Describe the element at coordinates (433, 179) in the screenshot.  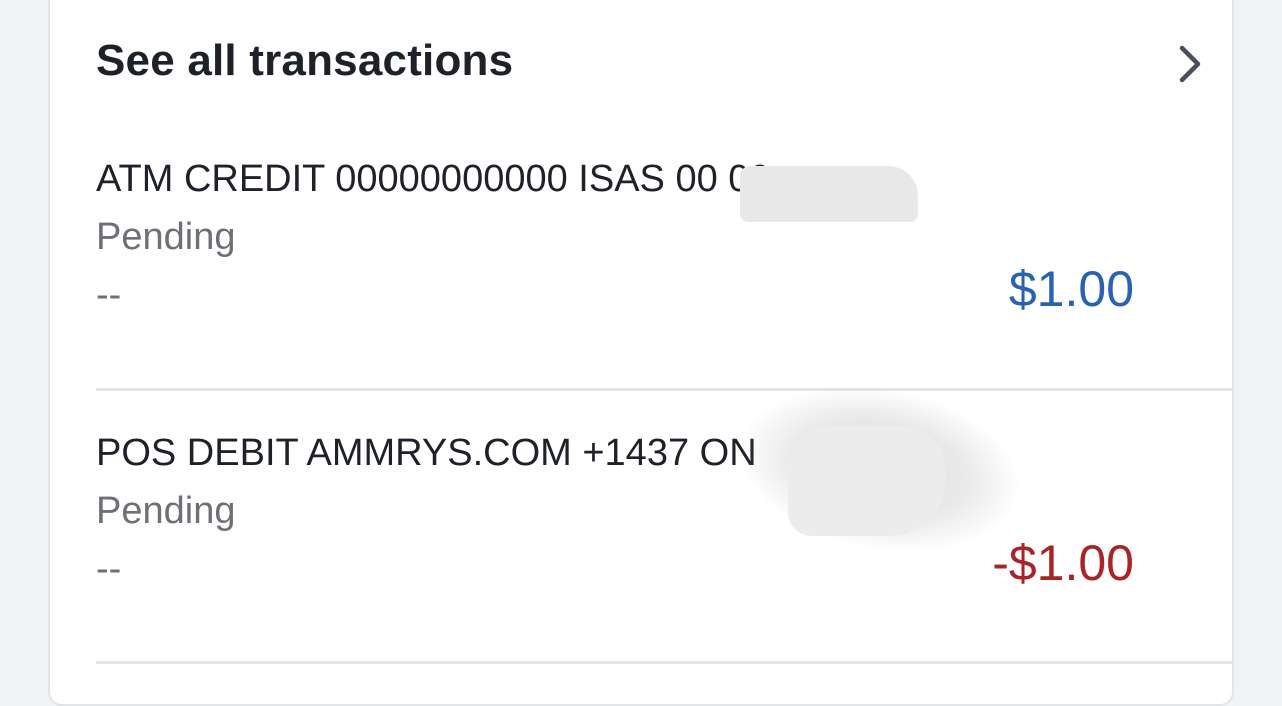
I see `transaction-description: ATM CREDIT 00000000000 ISAS 00 00` at that location.